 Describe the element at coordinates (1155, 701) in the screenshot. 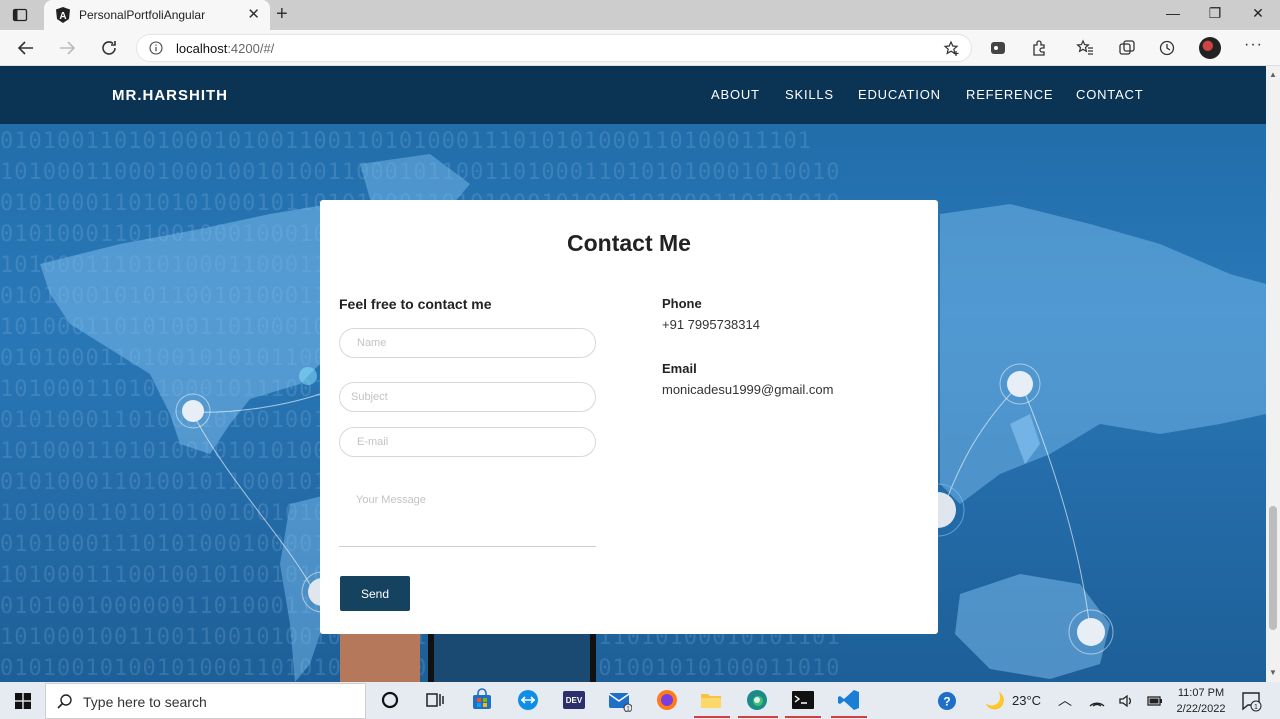

I see `battery-icon` at that location.